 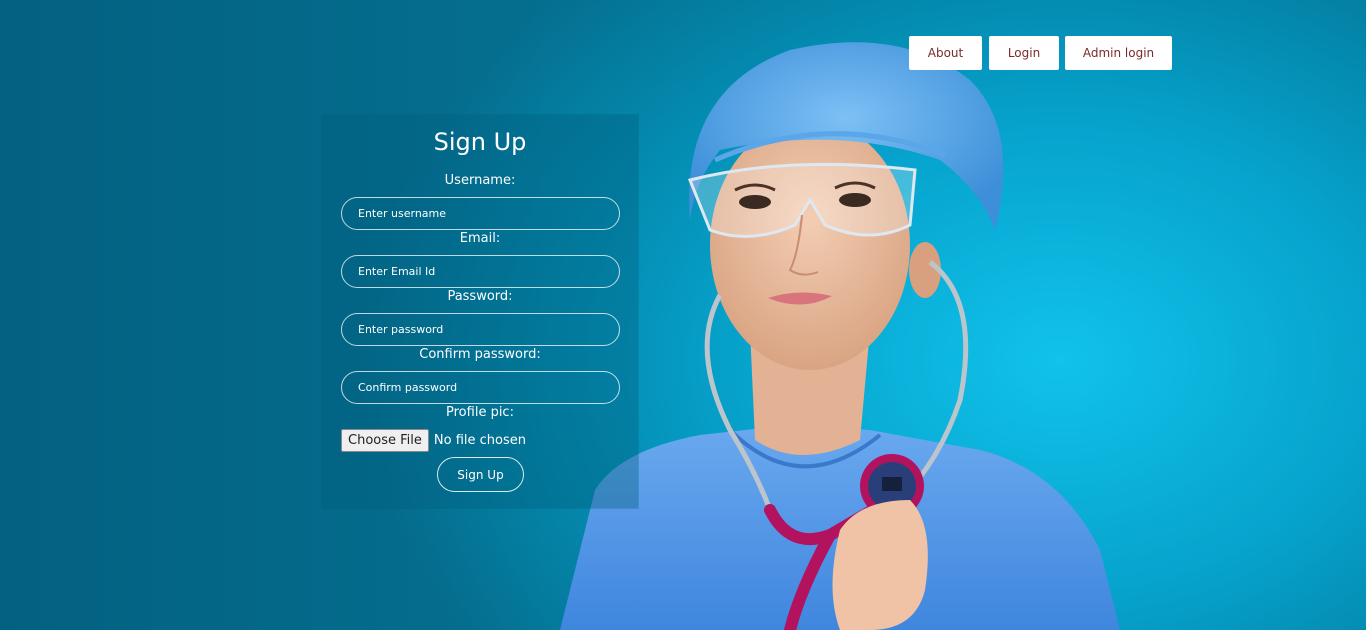 What do you see at coordinates (480, 474) in the screenshot?
I see `sign-up-button: Sign Up` at bounding box center [480, 474].